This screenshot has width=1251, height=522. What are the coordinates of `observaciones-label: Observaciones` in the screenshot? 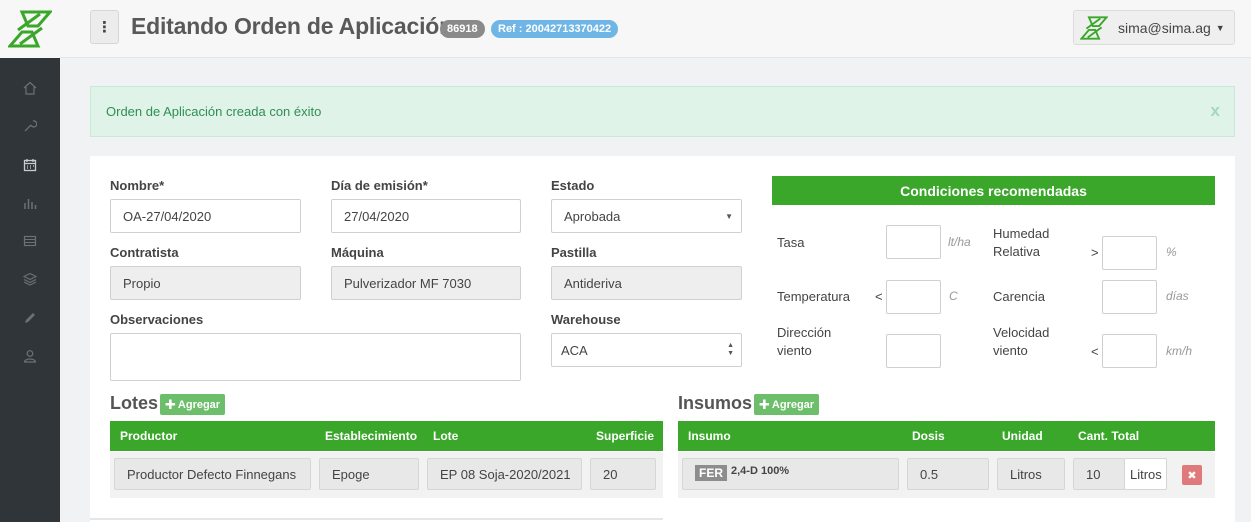 It's located at (157, 319).